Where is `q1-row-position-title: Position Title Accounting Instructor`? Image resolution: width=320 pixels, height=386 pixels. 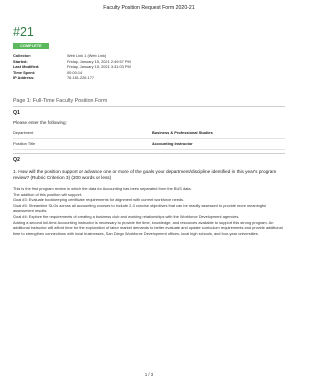 q1-row-position-title: Position Title Accounting Instructor is located at coordinates (149, 144).